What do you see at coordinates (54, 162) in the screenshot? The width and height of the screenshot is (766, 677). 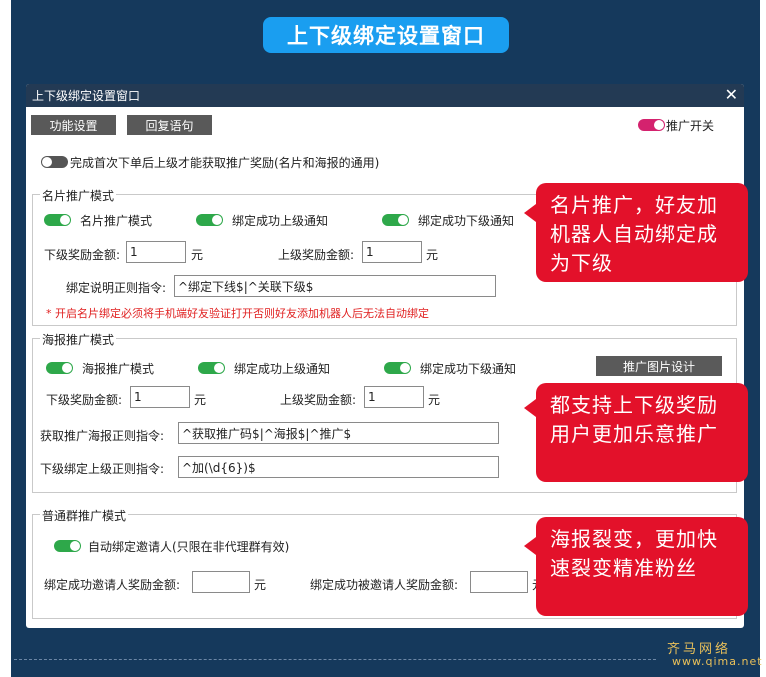 I see `first-order-toggle` at bounding box center [54, 162].